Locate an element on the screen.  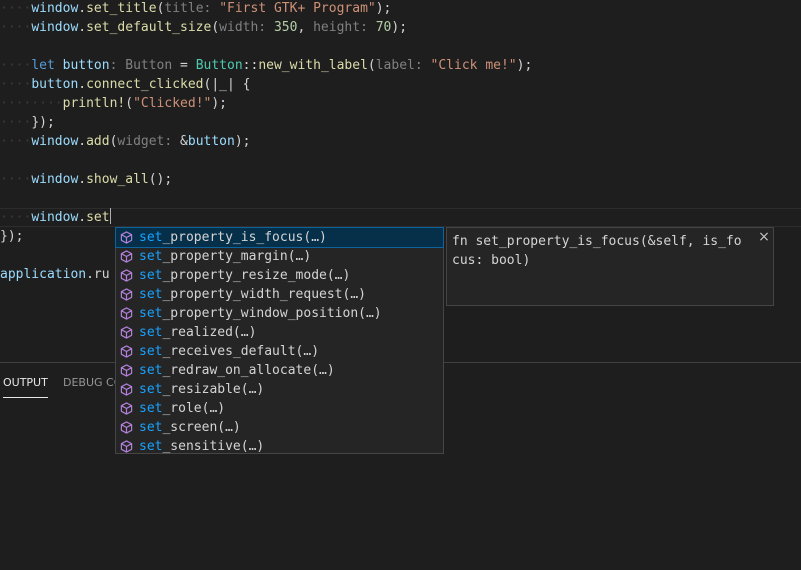
suggestion-label: set_receives_default(…) is located at coordinates (229, 351).